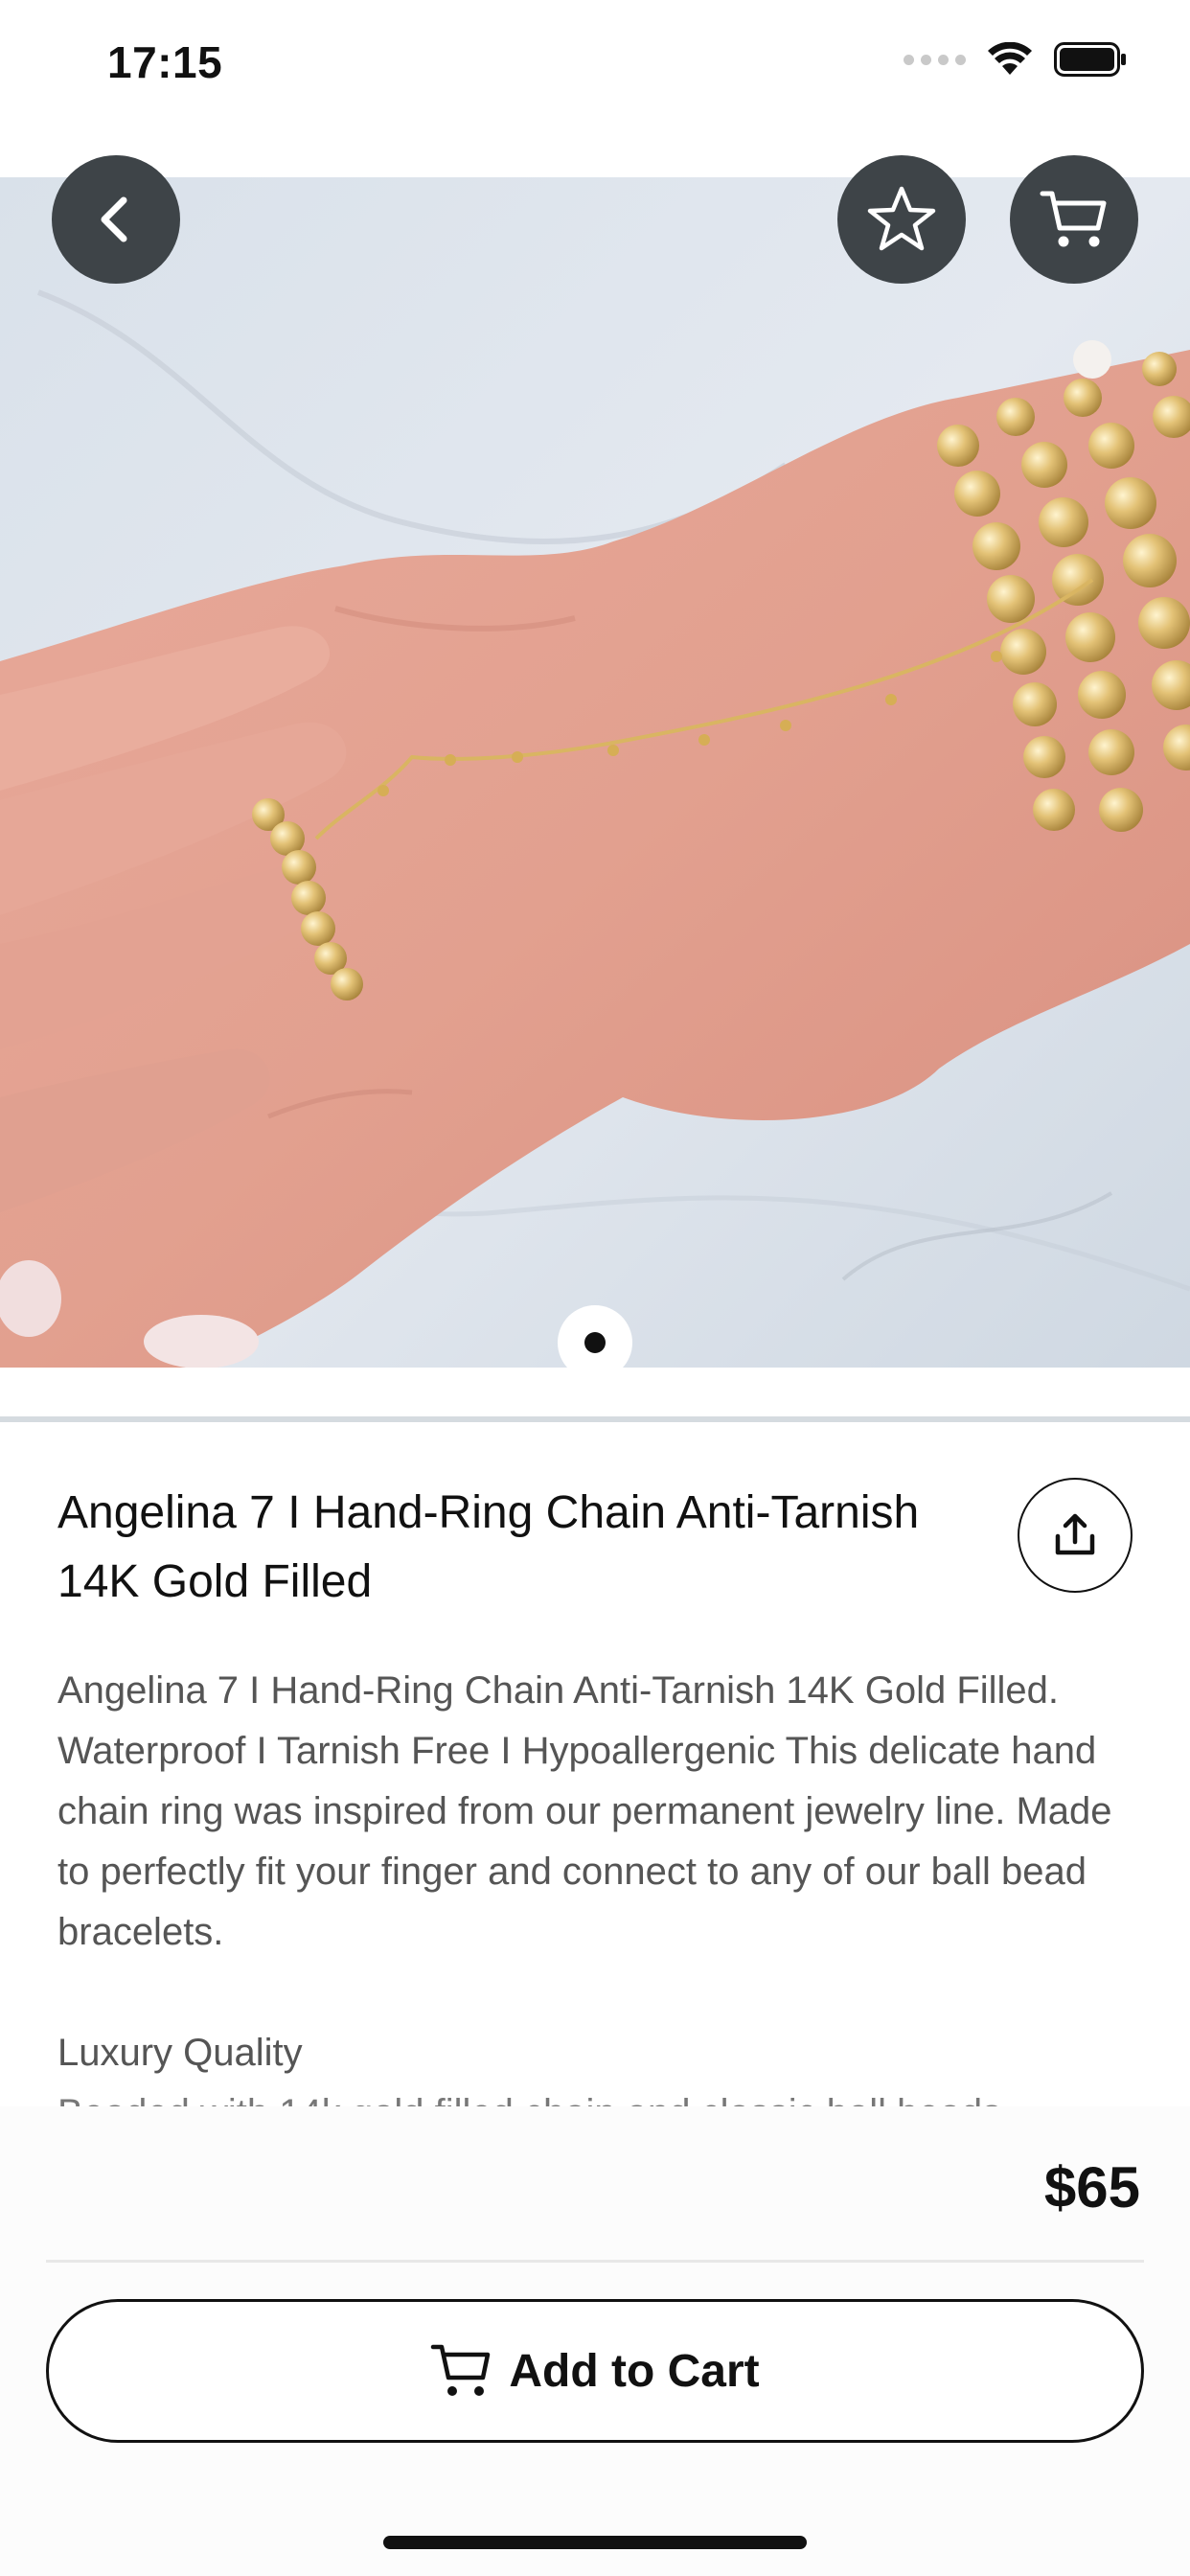 The height and width of the screenshot is (2576, 1190). Describe the element at coordinates (935, 59) in the screenshot. I see `signal-dots-icon` at that location.